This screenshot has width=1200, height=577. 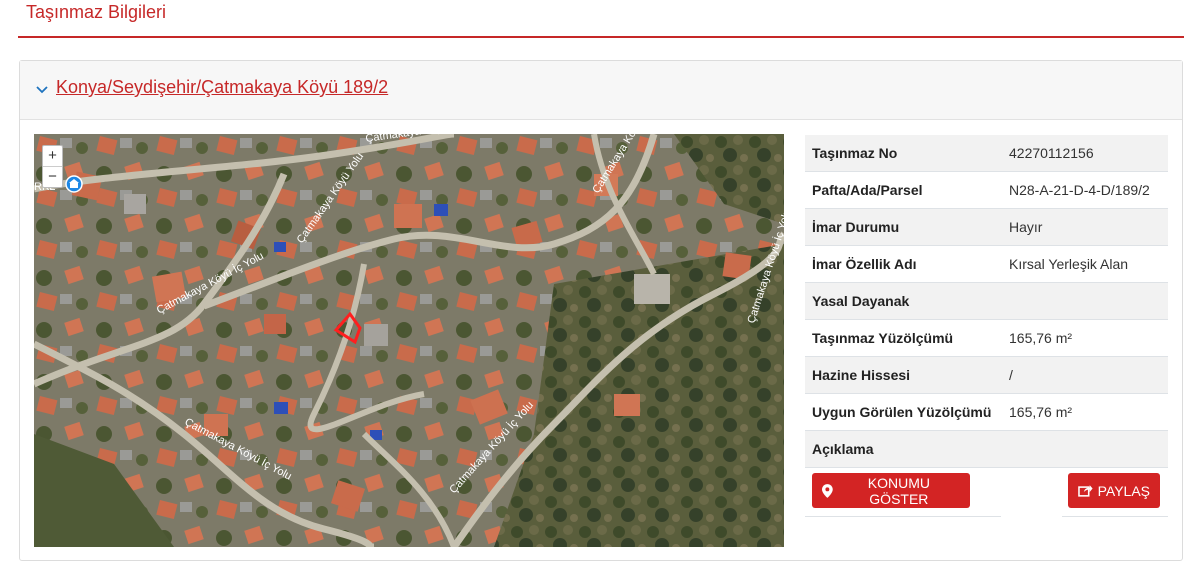 What do you see at coordinates (1123, 490) in the screenshot?
I see `share-label: PAYLAŞ` at bounding box center [1123, 490].